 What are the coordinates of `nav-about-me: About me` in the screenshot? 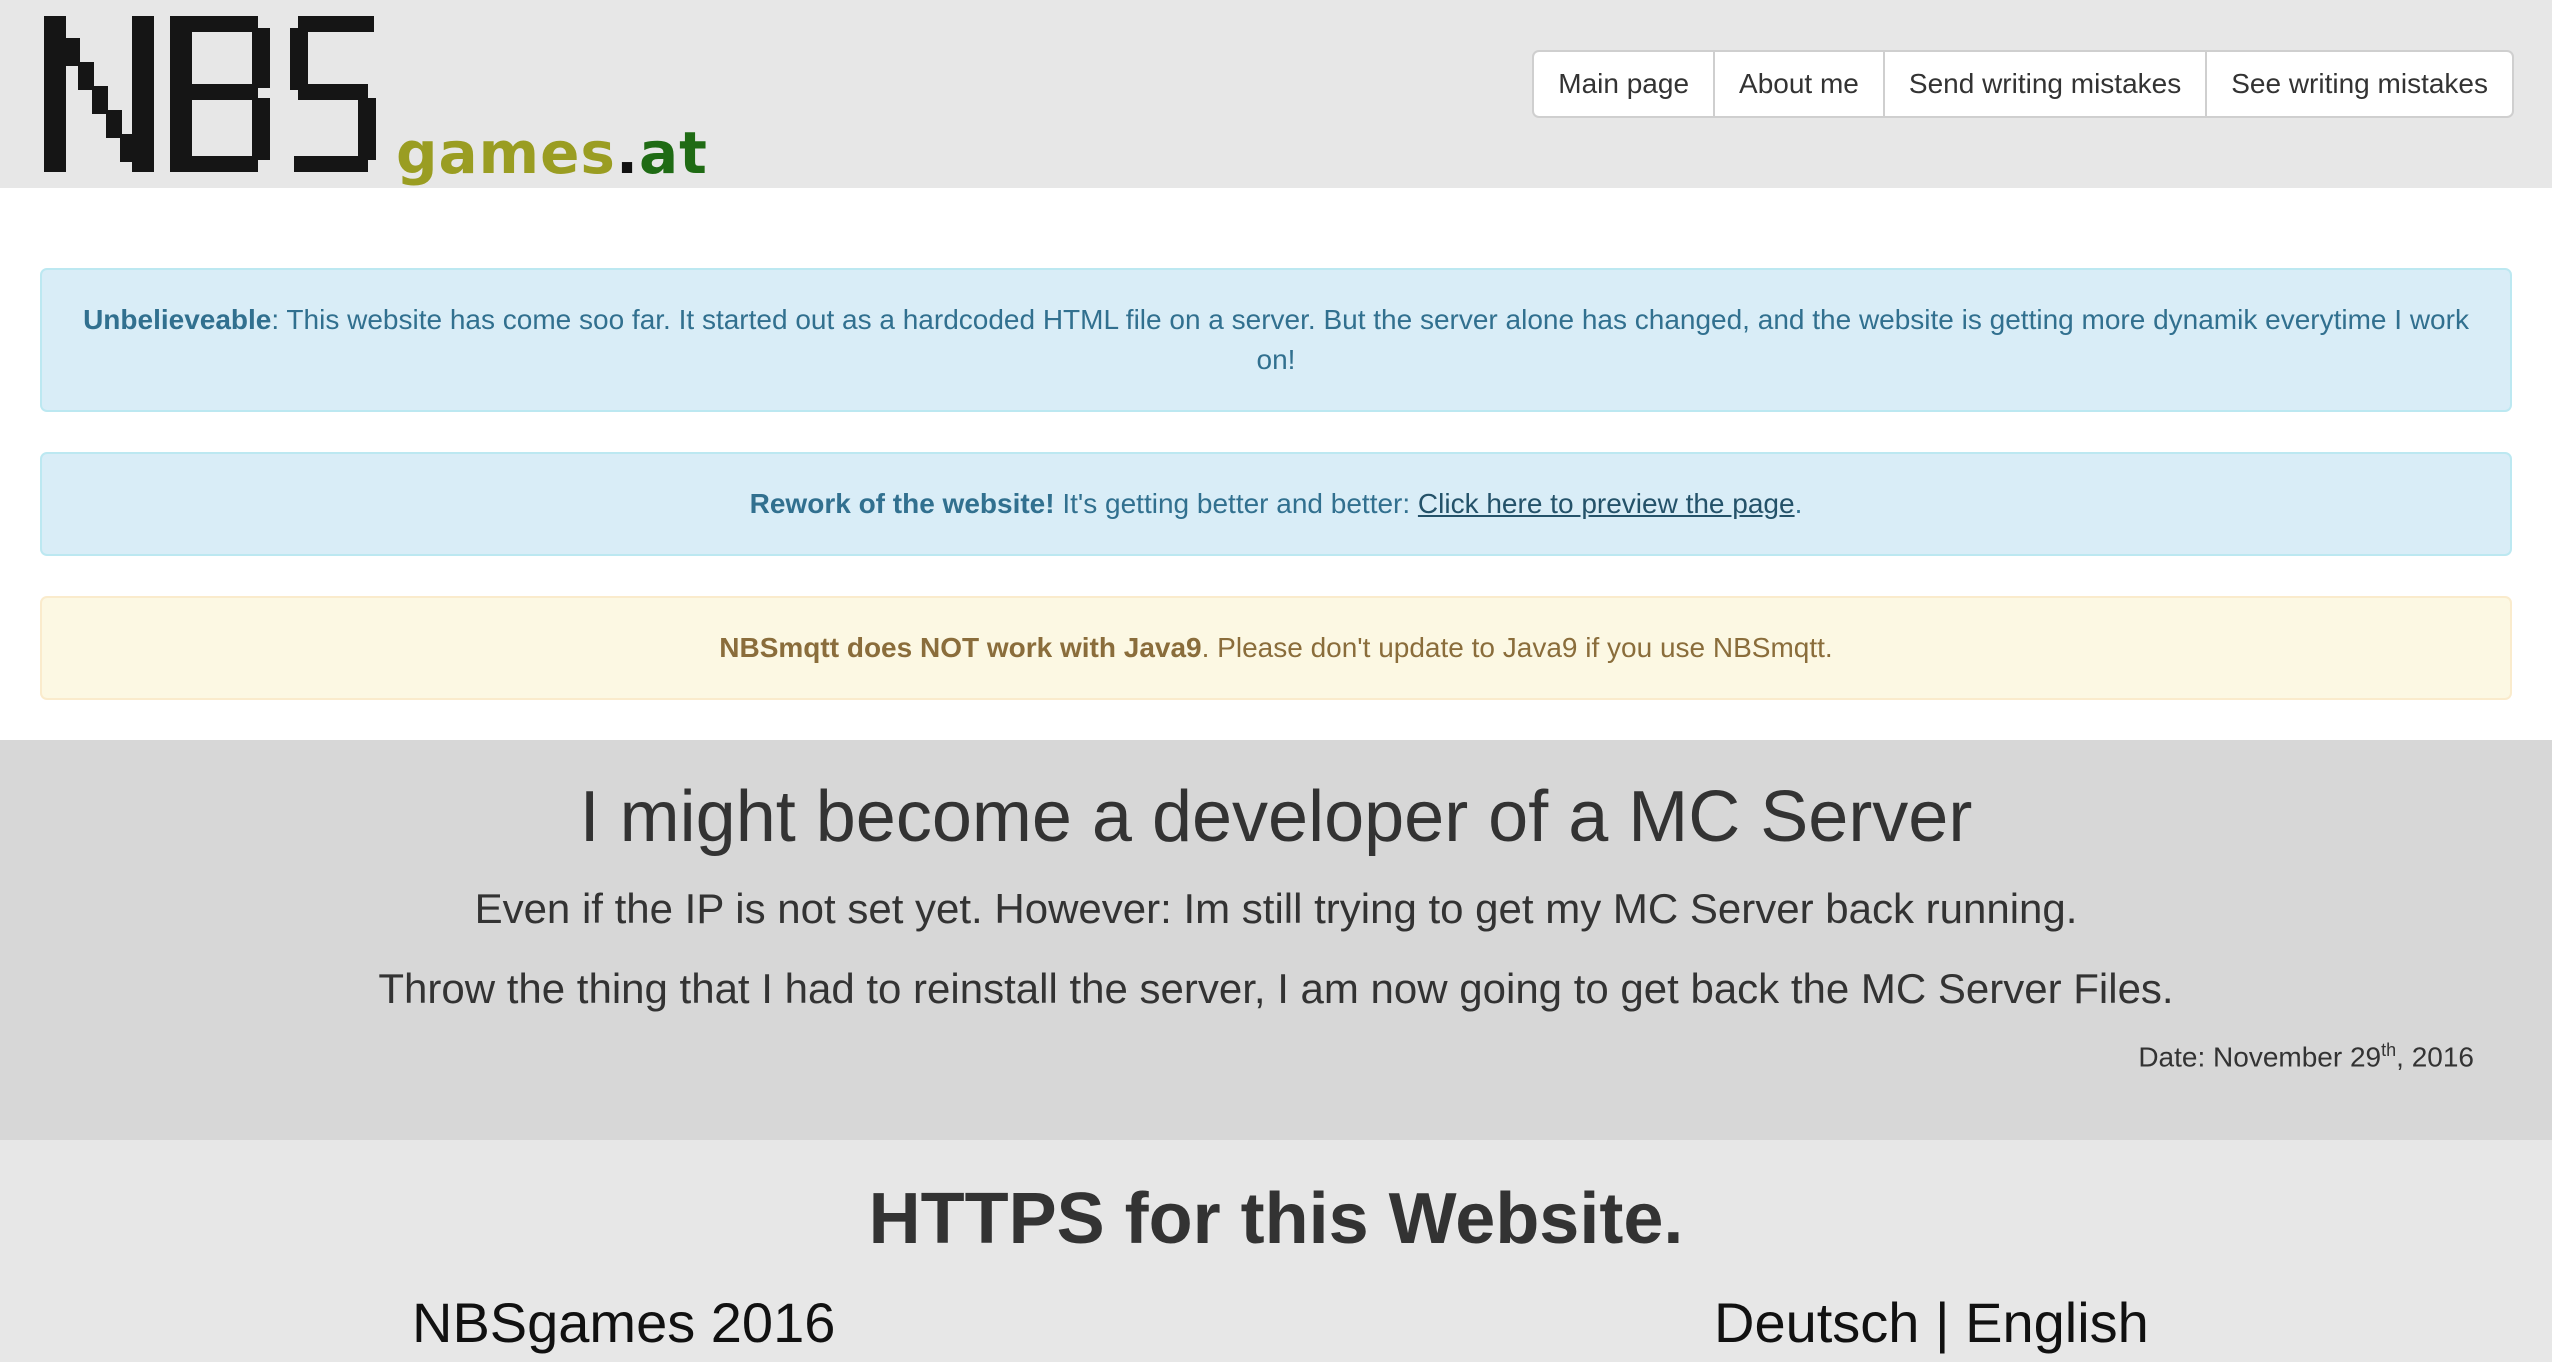 It's located at (1798, 84).